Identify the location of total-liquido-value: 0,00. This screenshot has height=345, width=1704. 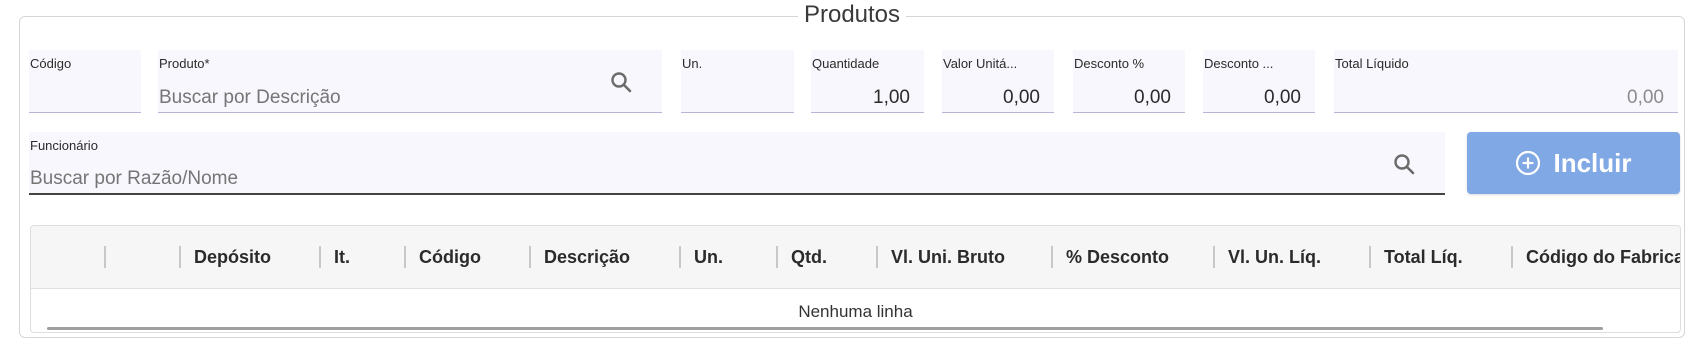
(1645, 97).